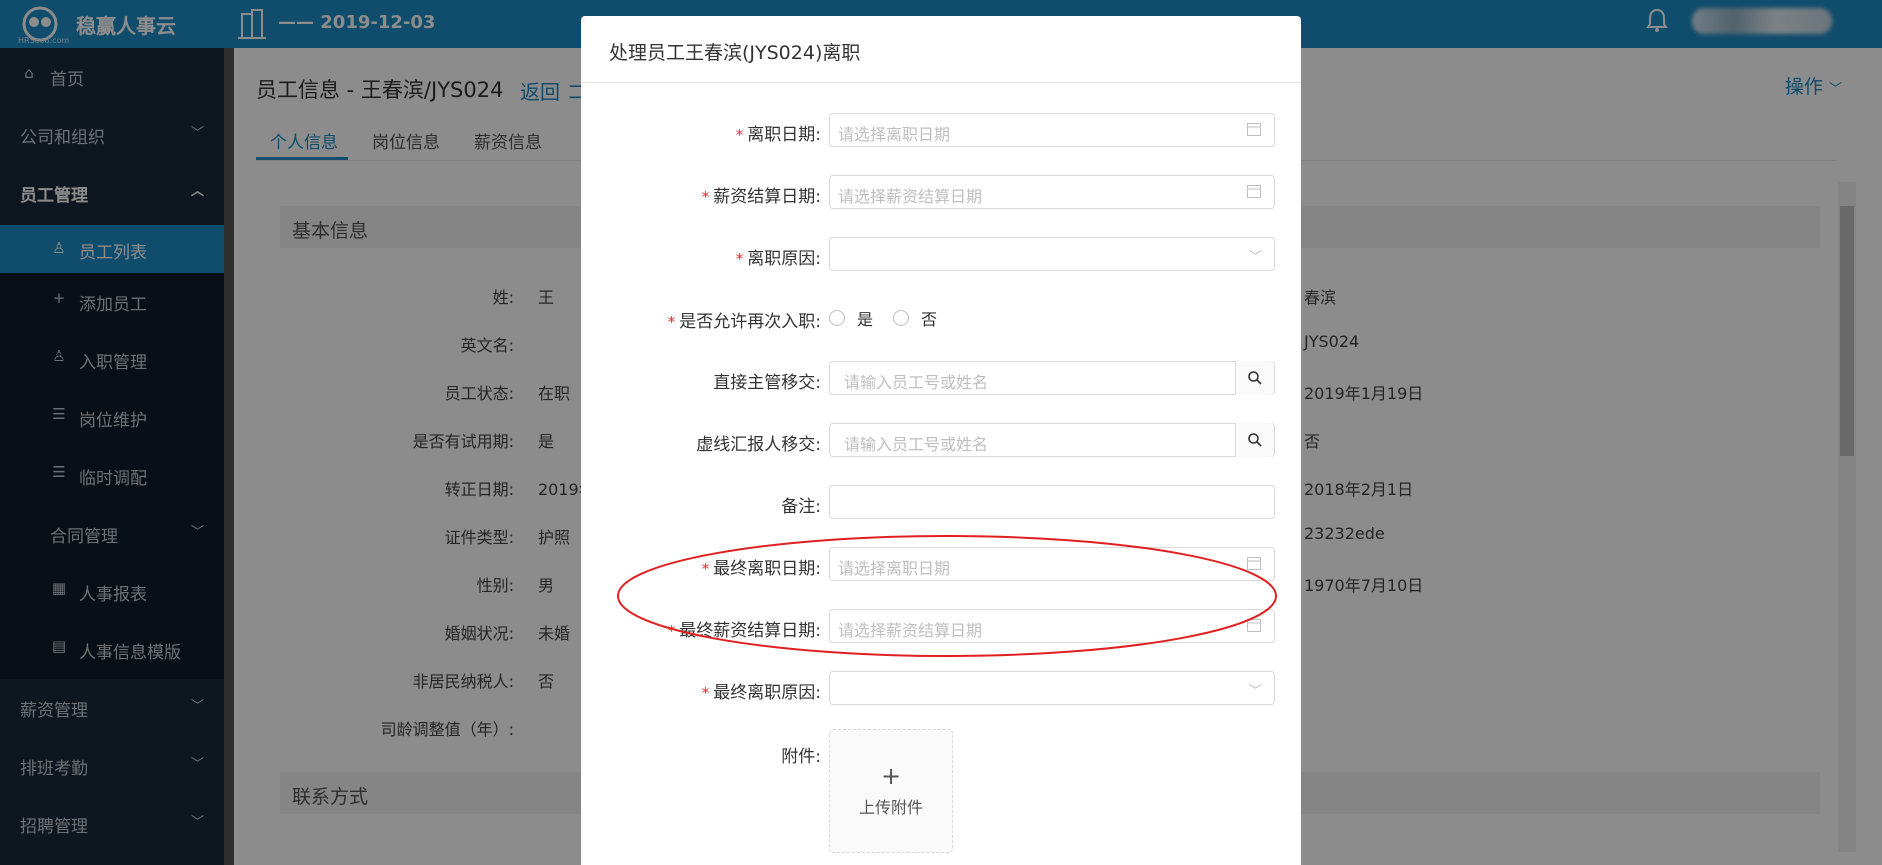 The height and width of the screenshot is (865, 1882). I want to click on rehire-no-label: 否, so click(929, 318).